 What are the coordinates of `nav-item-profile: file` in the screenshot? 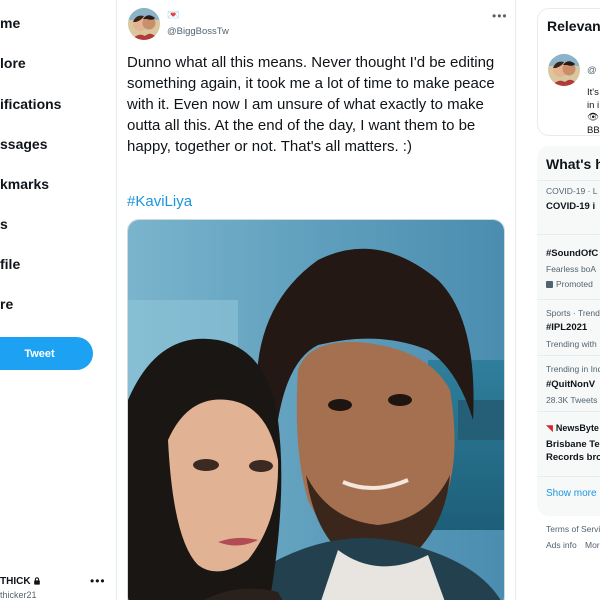 It's located at (10, 264).